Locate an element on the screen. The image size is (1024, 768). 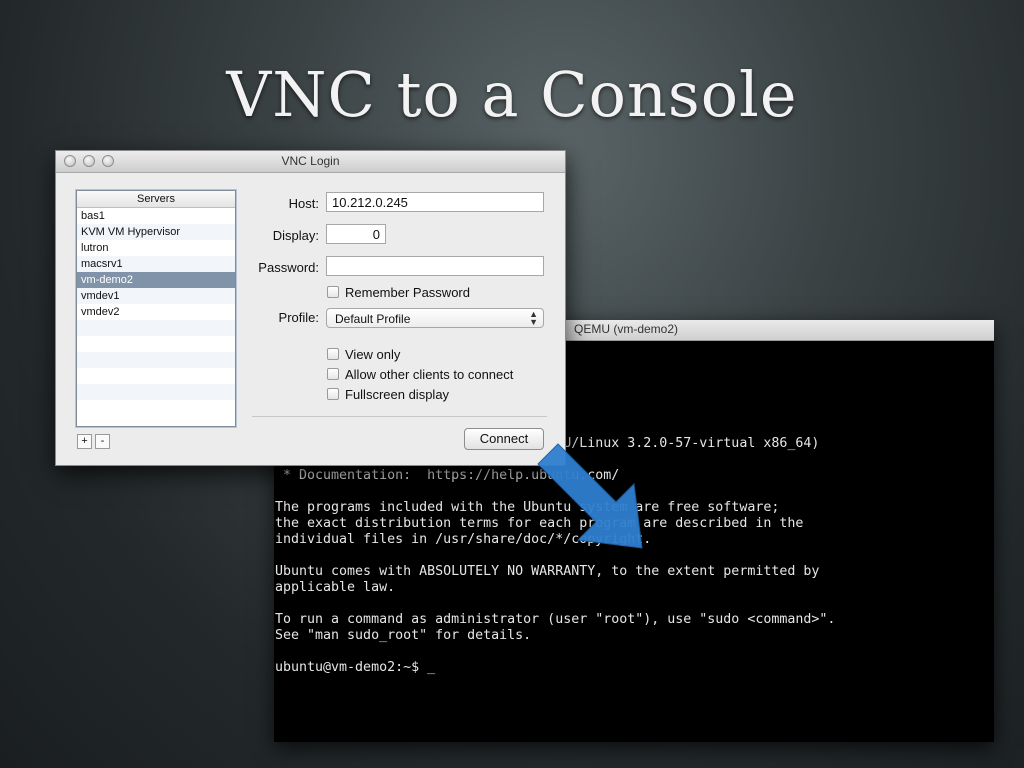
server-item: bas1 is located at coordinates (156, 216).